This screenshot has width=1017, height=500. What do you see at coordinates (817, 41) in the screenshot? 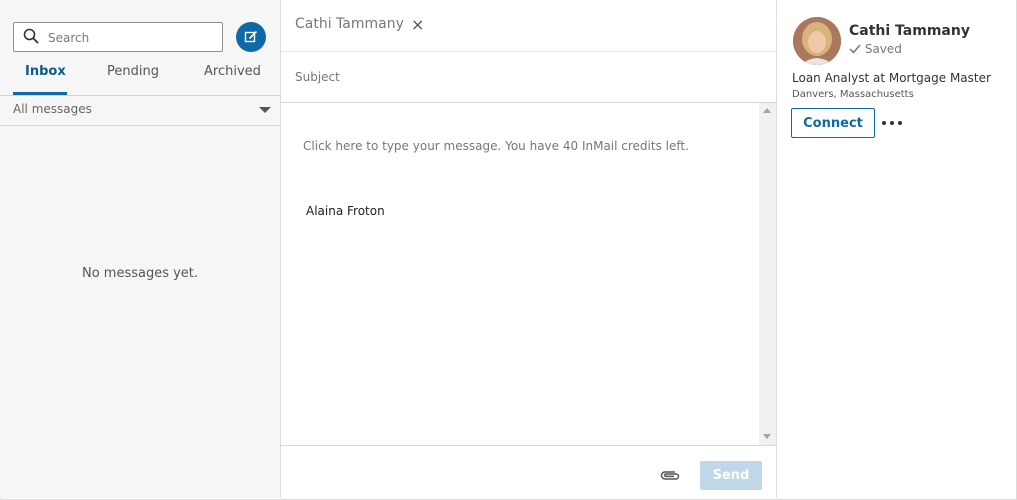
I see `avatar` at bounding box center [817, 41].